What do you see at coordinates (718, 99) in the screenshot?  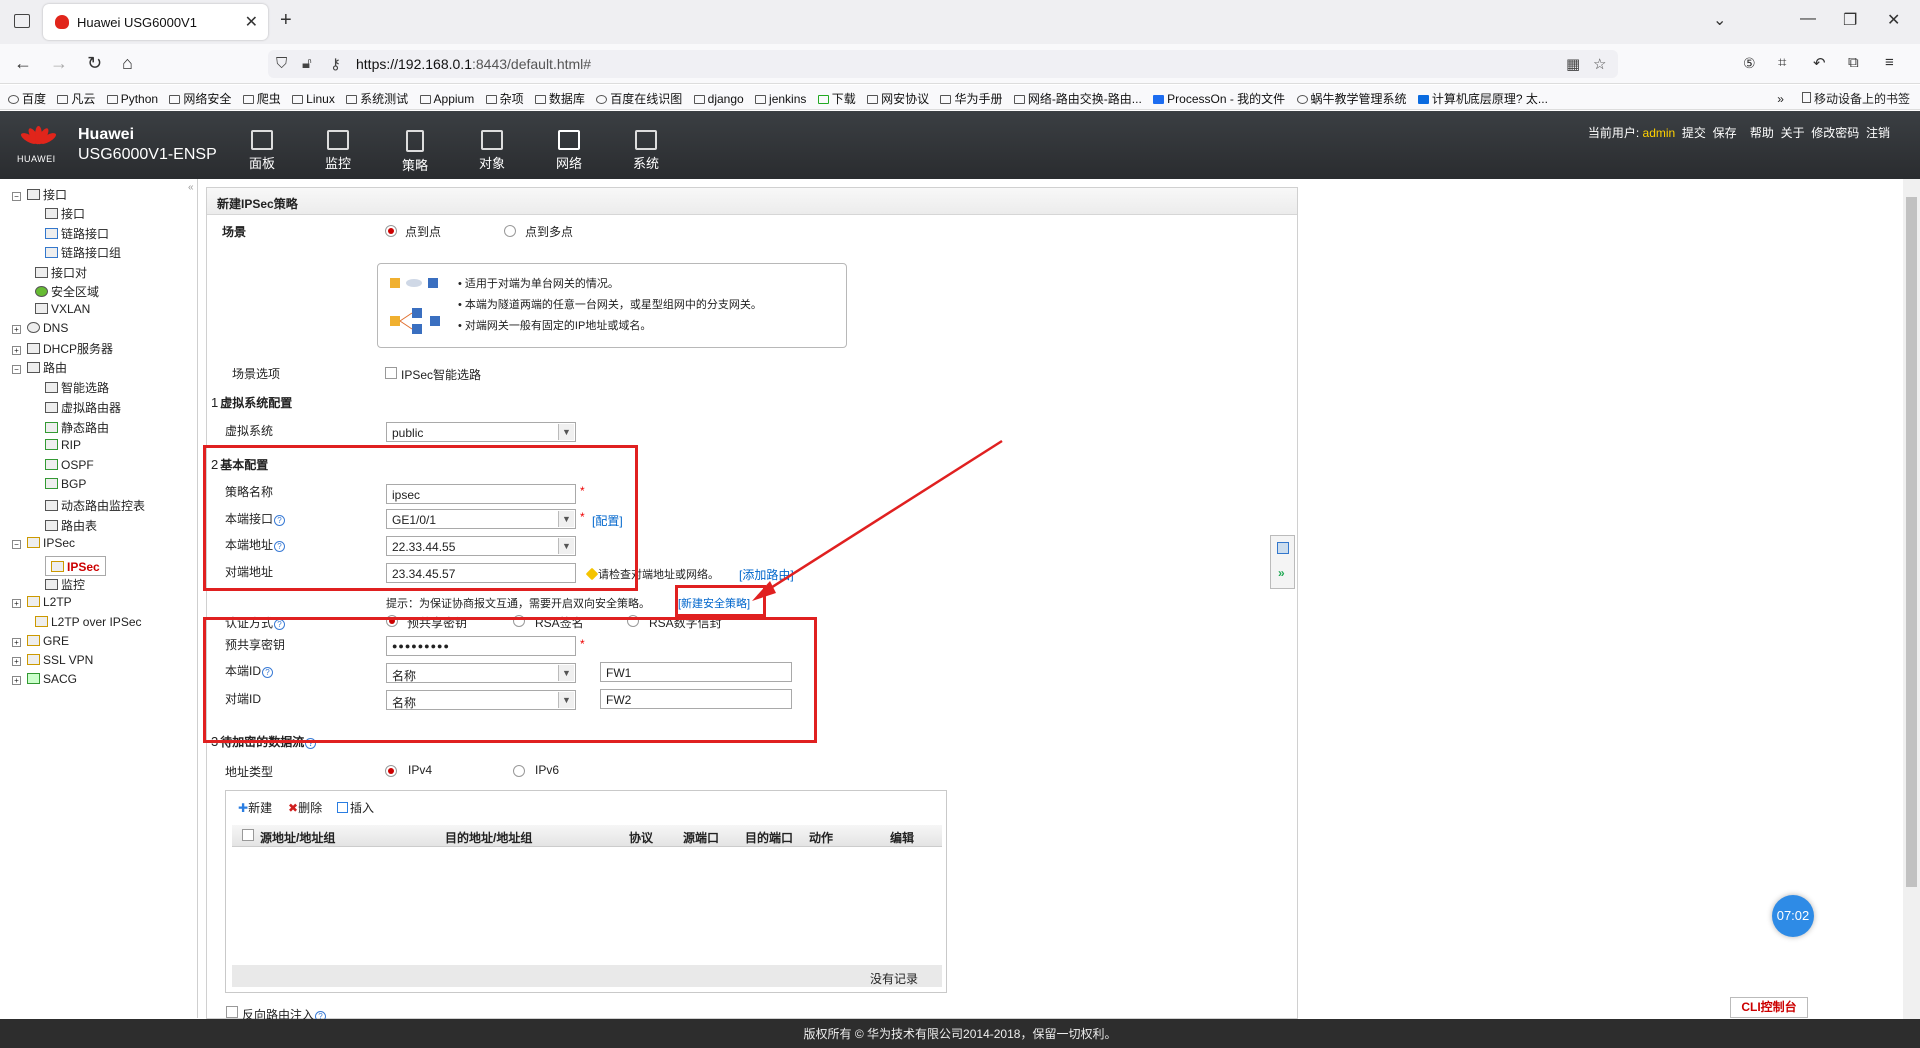 I see `bookmark-folder: django` at bounding box center [718, 99].